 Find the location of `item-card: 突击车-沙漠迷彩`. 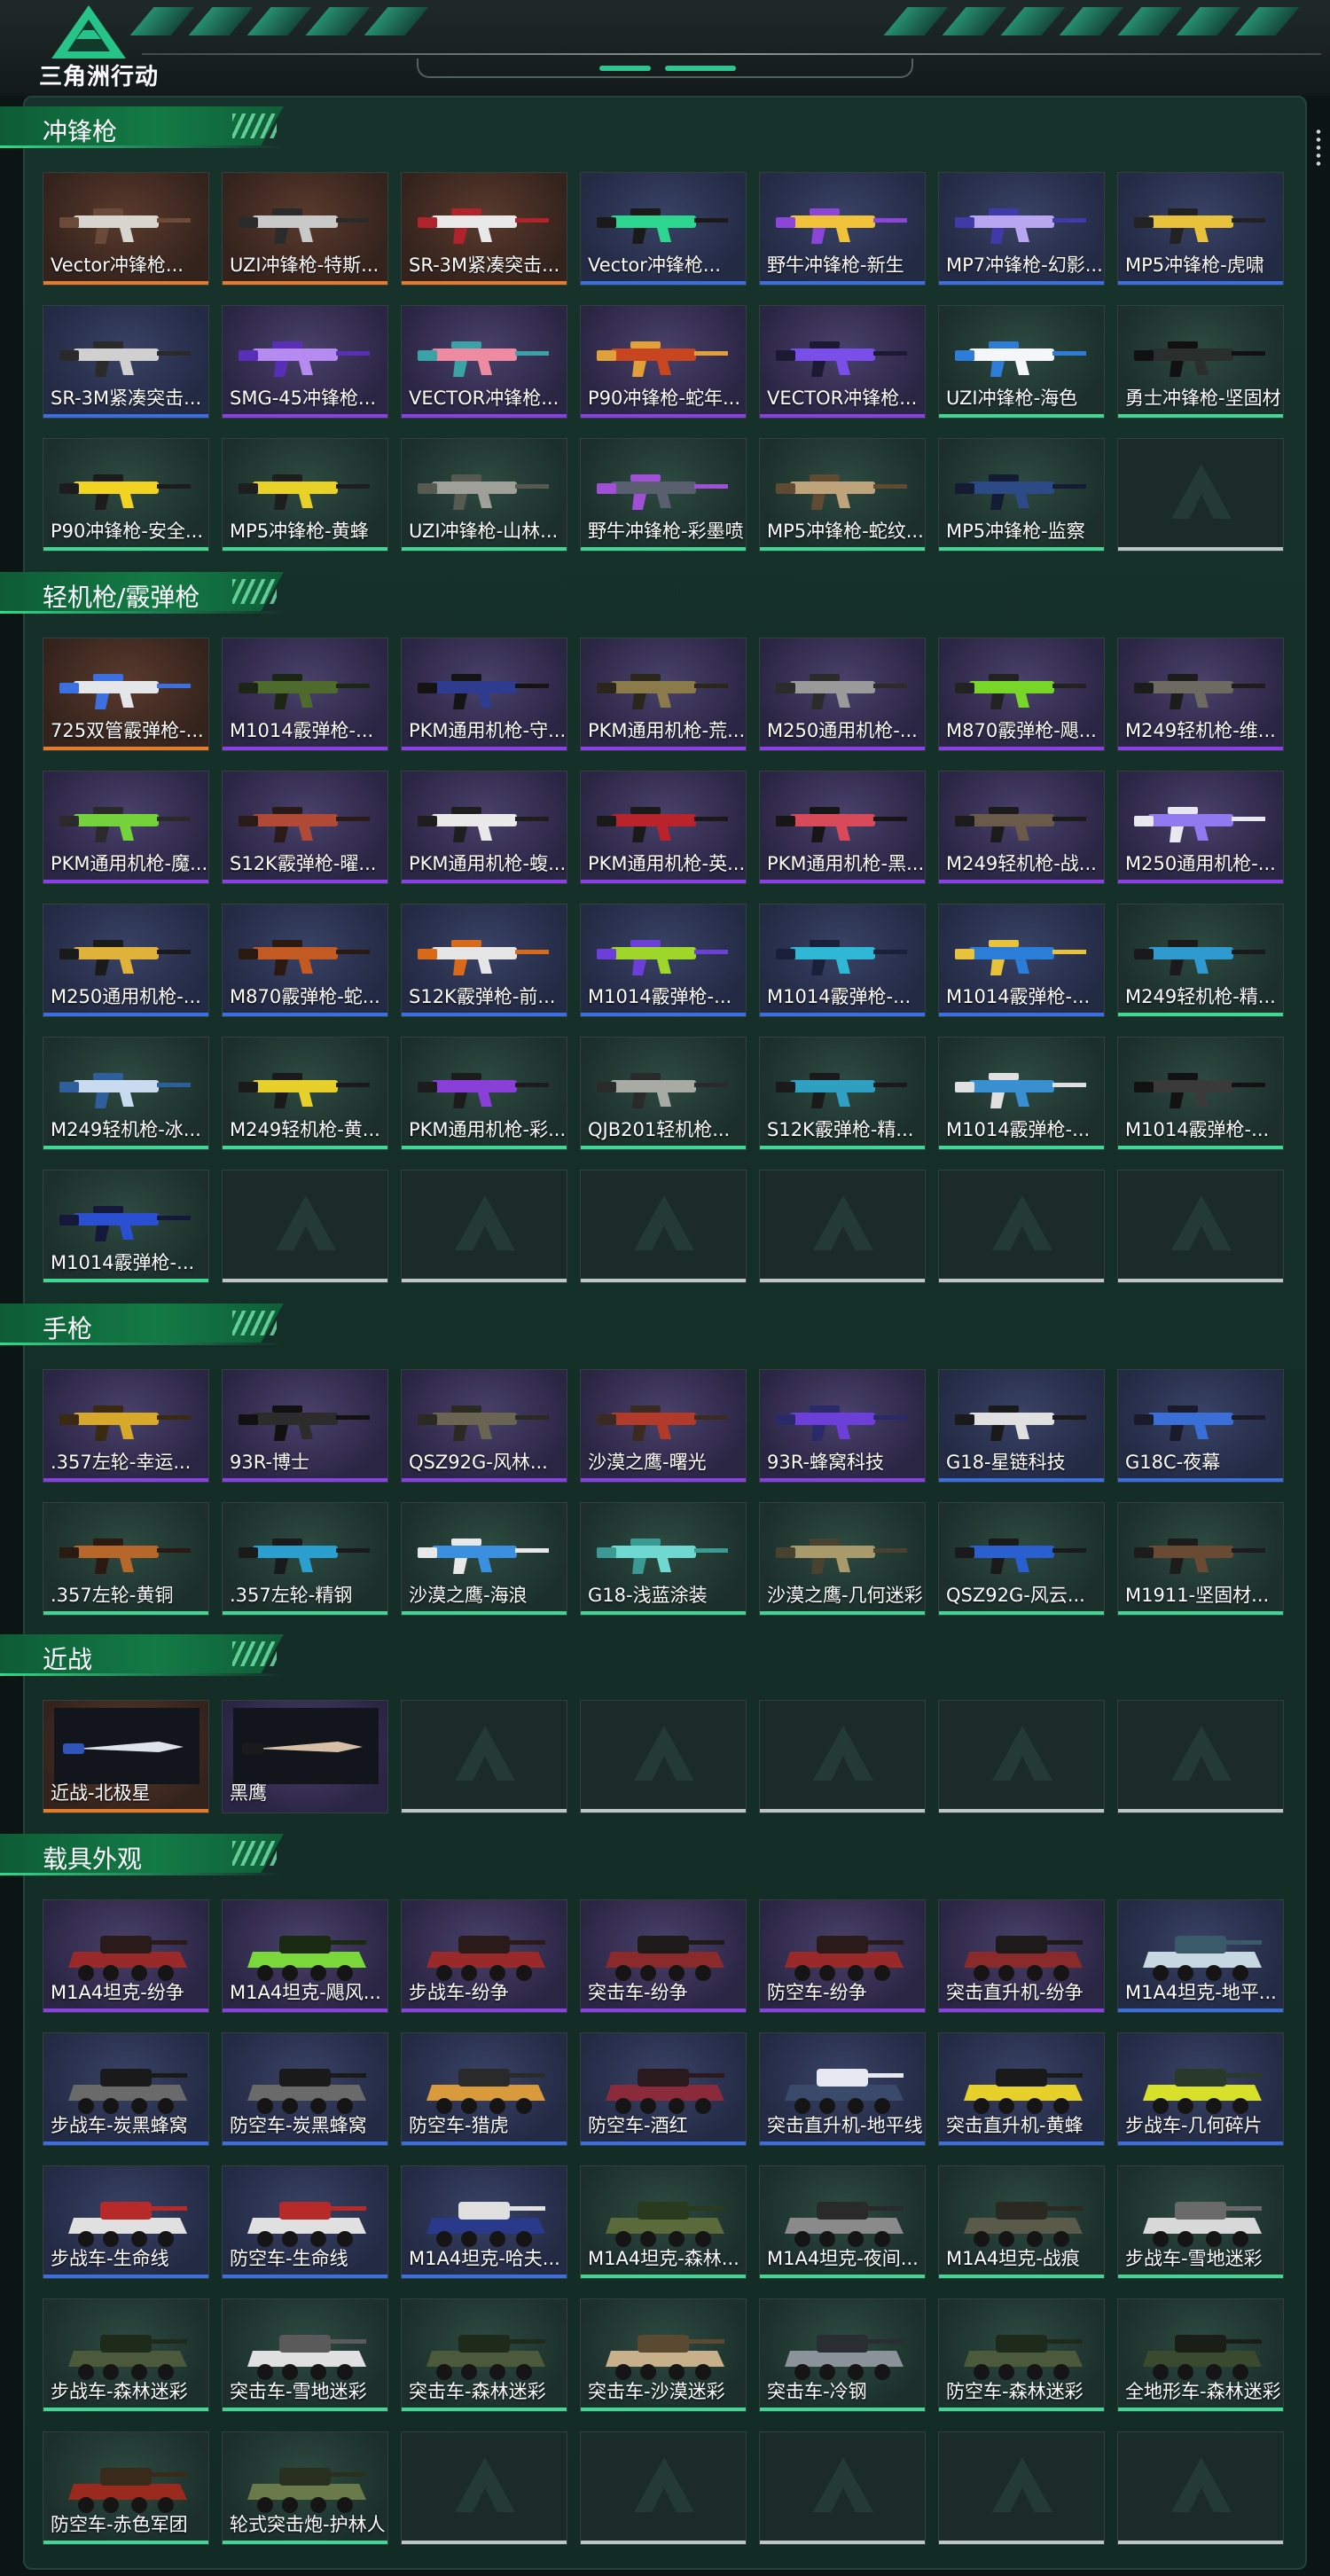

item-card: 突击车-沙漠迷彩 is located at coordinates (664, 2355).